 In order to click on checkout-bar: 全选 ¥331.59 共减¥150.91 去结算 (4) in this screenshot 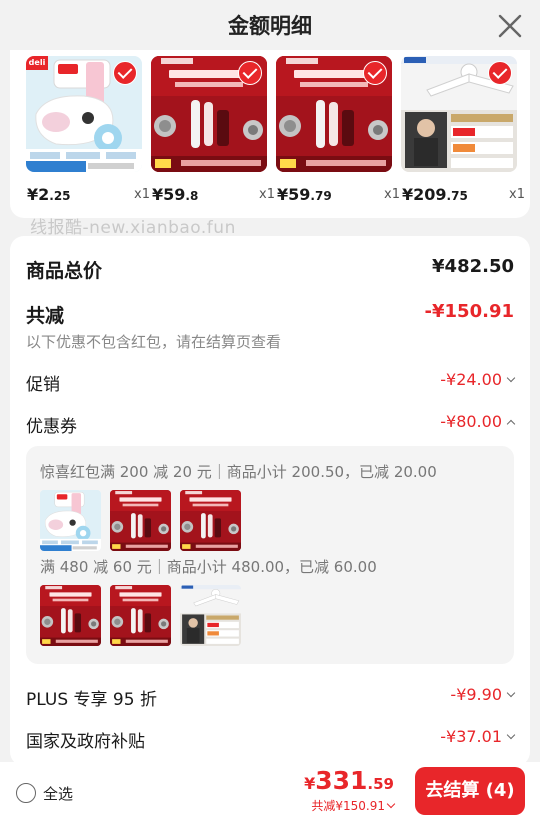, I will do `click(270, 790)`.